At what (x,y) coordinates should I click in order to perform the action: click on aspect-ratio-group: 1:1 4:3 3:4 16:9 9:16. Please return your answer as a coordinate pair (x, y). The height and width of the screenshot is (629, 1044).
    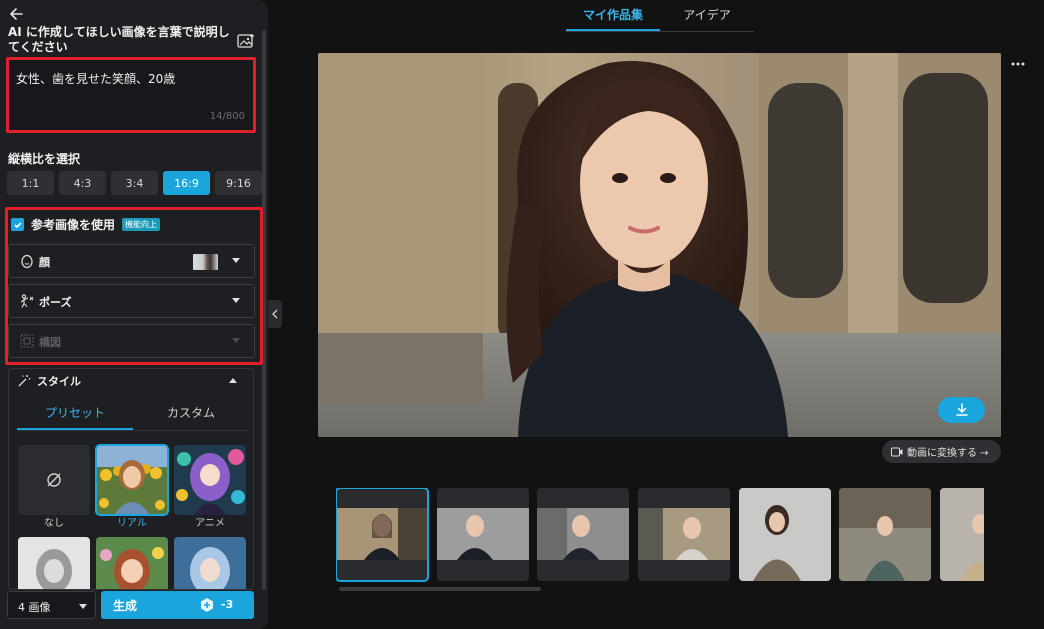
    Looking at the image, I should click on (134, 183).